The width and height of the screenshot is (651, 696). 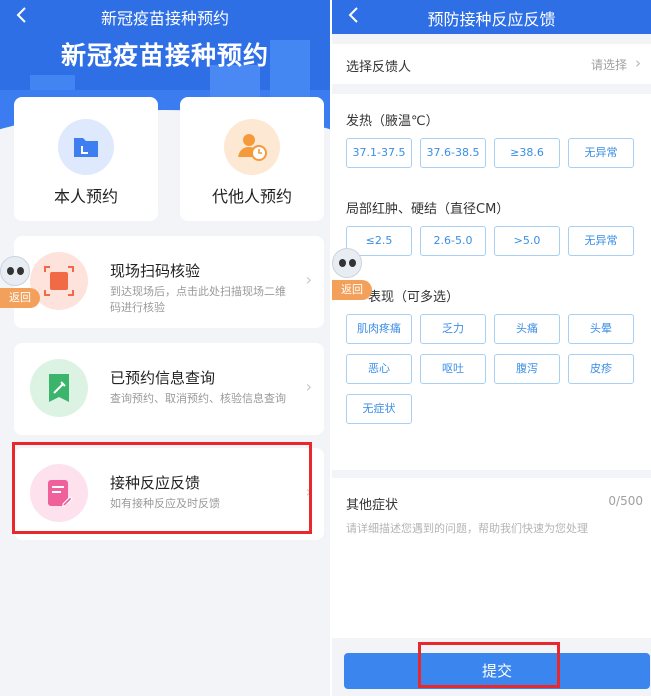 What do you see at coordinates (155, 271) in the screenshot?
I see `row-title: 现场扫码核验` at bounding box center [155, 271].